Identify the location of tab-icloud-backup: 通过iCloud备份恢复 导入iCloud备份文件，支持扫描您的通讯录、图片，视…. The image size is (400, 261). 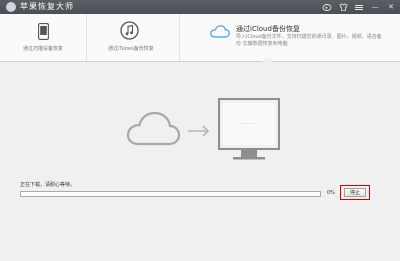
(290, 37).